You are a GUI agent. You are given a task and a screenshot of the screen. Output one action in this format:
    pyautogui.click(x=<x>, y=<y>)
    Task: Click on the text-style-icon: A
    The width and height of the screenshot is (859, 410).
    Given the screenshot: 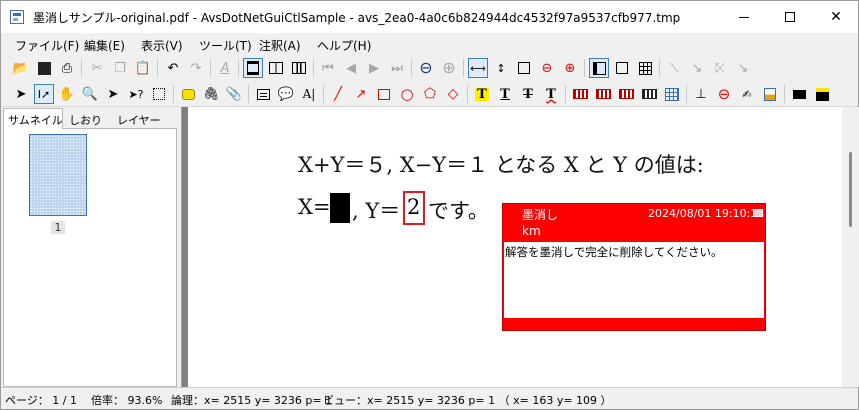 What is the action you would take?
    pyautogui.click(x=225, y=68)
    